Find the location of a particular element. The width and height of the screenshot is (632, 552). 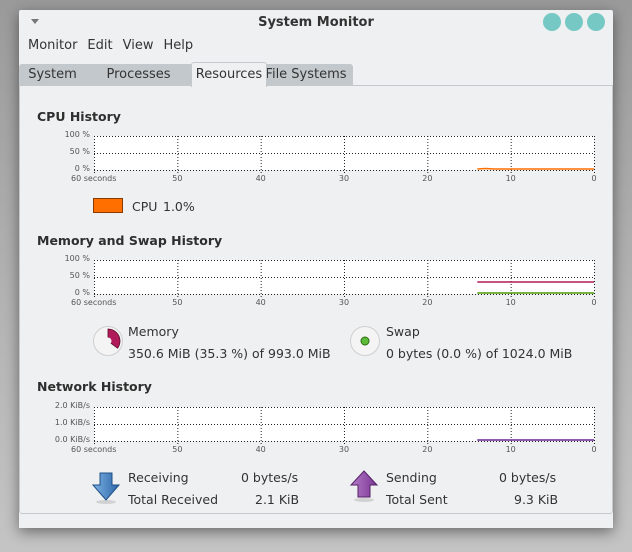

menu-bar: Monitor Edit View Help is located at coordinates (108, 48).